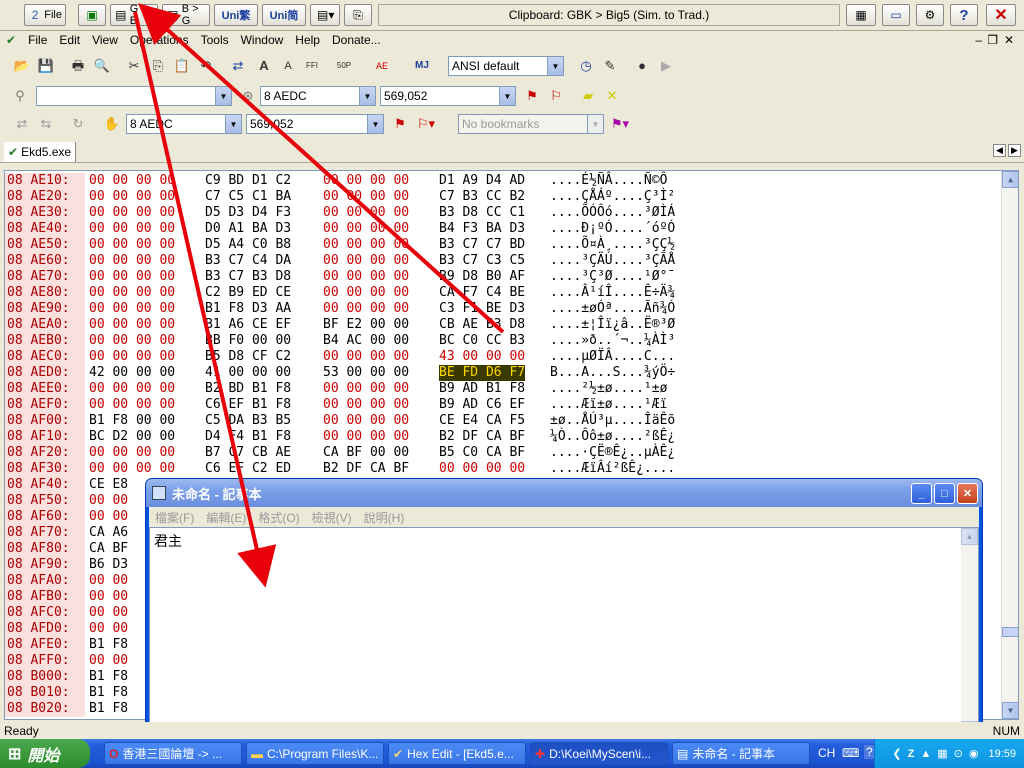 The width and height of the screenshot is (1024, 768). Describe the element at coordinates (45, 421) in the screenshot. I see `hex-addr: 08 AF00:` at that location.